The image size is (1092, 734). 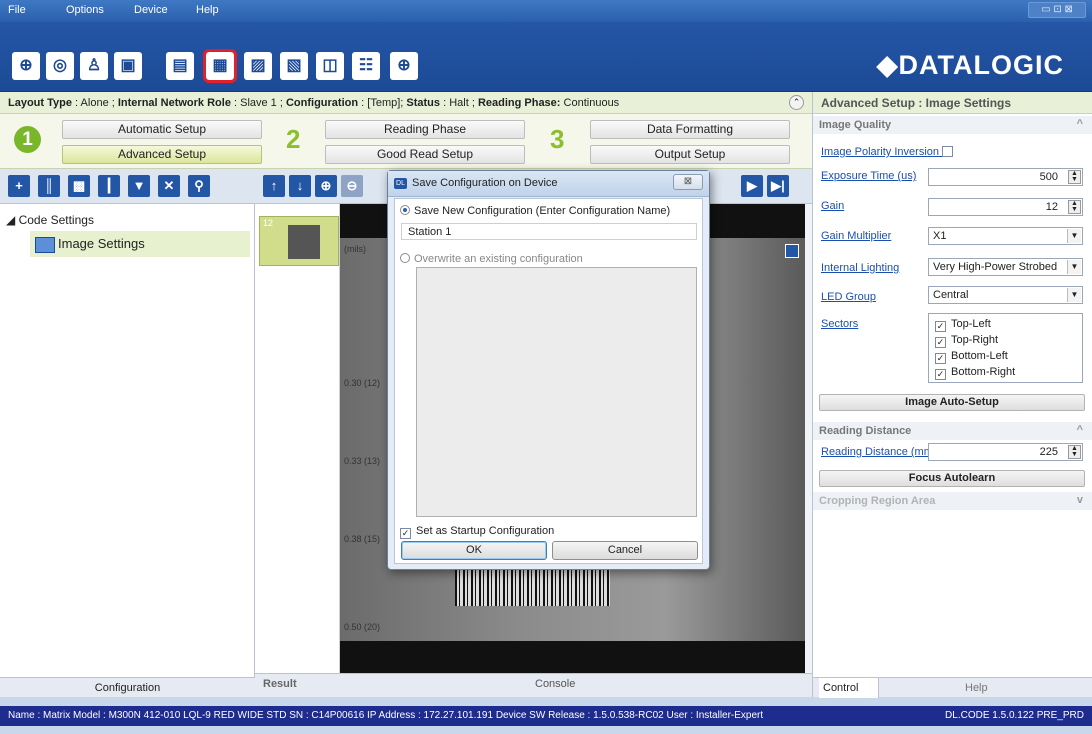 What do you see at coordinates (549, 231) in the screenshot?
I see `configuration-name-input: Station 1` at bounding box center [549, 231].